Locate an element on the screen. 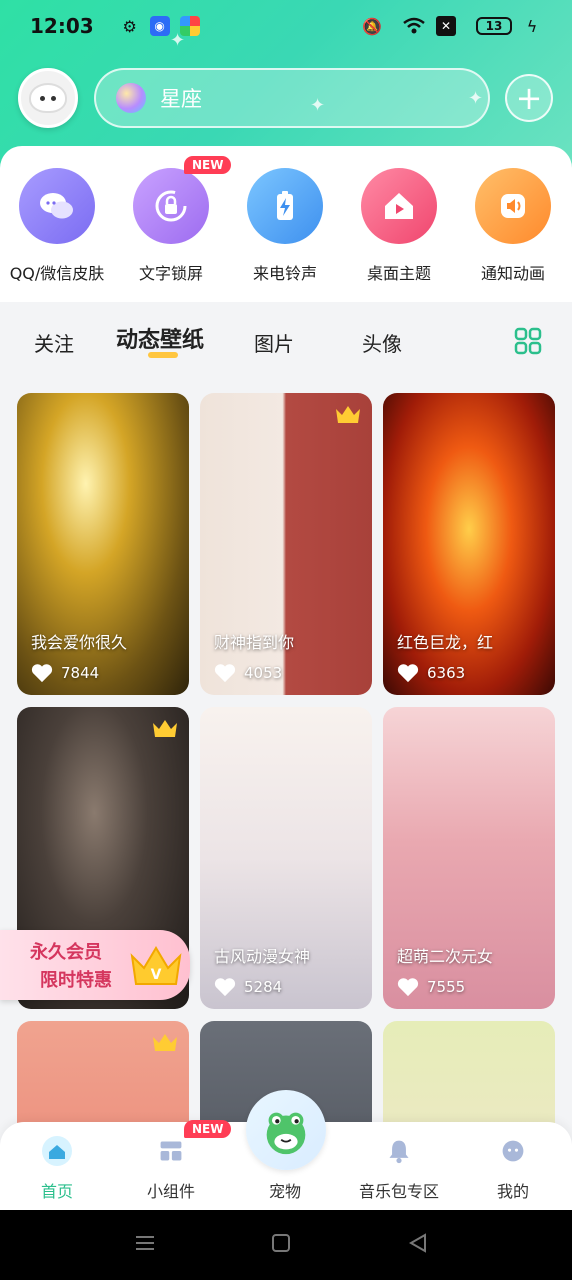 This screenshot has width=572, height=1280. card-title: 财神指到你 is located at coordinates (254, 642).